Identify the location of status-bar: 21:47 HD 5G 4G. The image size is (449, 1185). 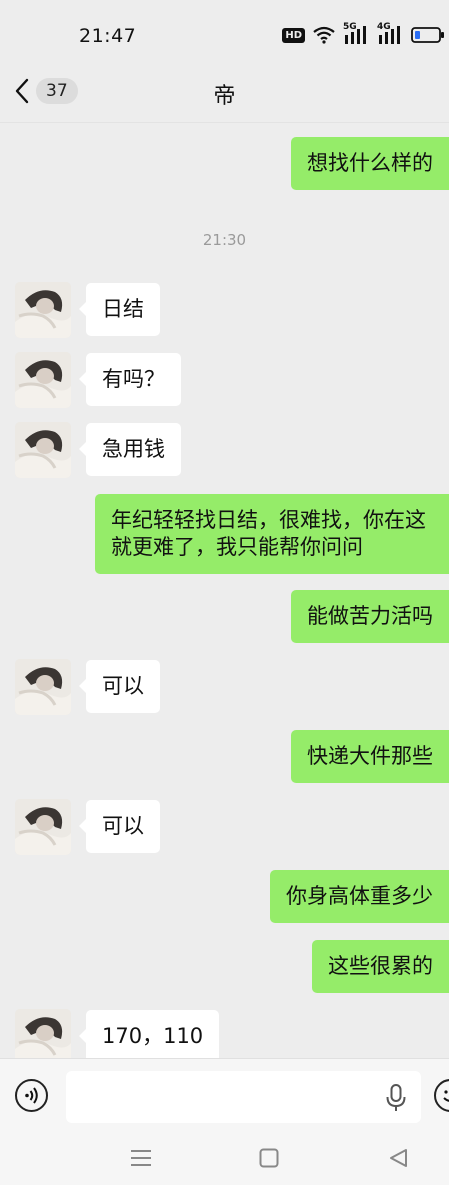
(224, 32).